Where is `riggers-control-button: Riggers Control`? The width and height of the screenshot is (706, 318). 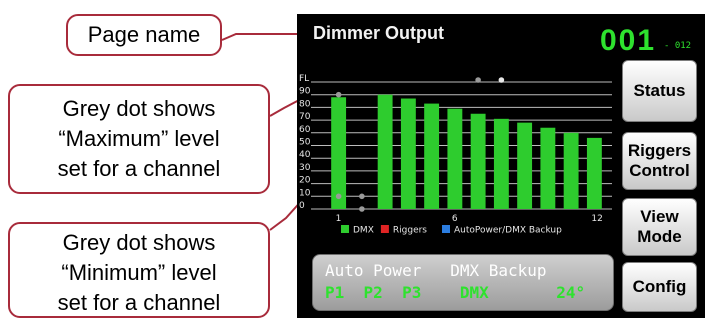 riggers-control-button: Riggers Control is located at coordinates (659, 161).